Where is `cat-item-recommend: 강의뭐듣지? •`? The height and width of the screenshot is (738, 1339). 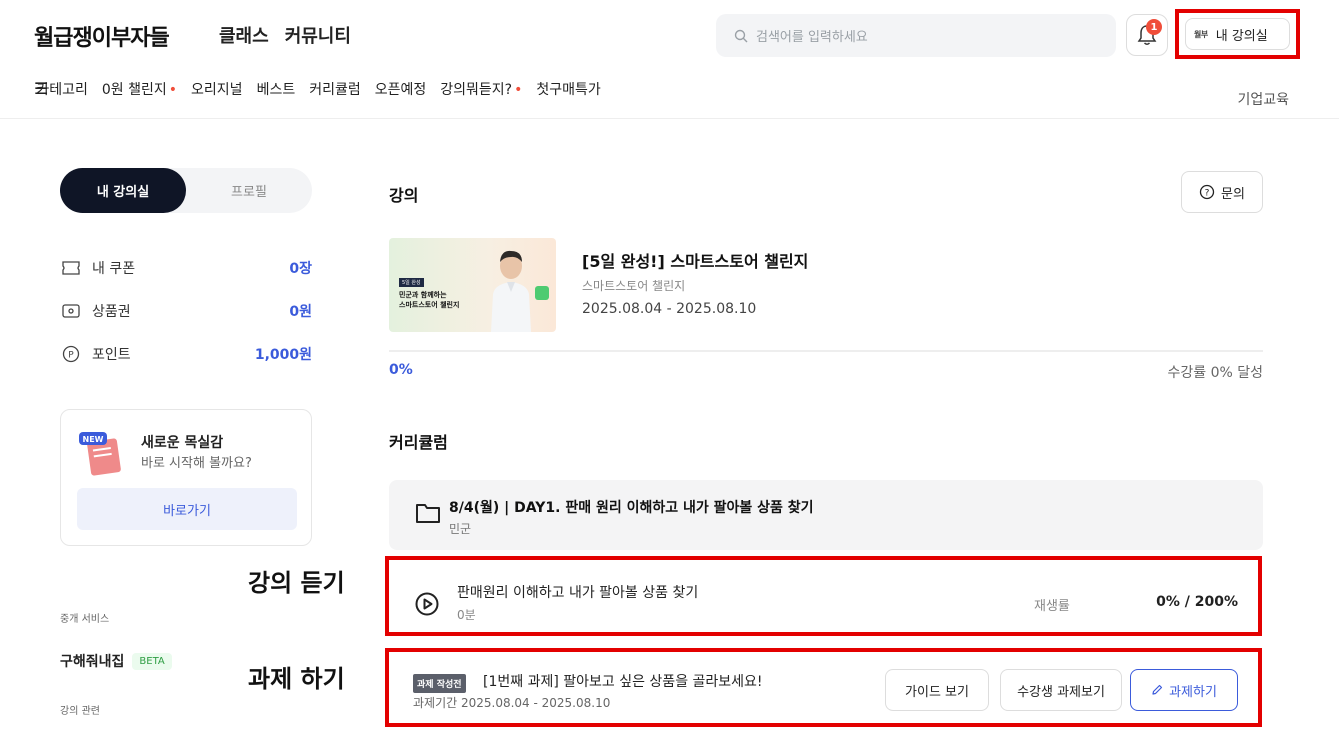
cat-item-recommend: 강의뭐듣지? • is located at coordinates (481, 89).